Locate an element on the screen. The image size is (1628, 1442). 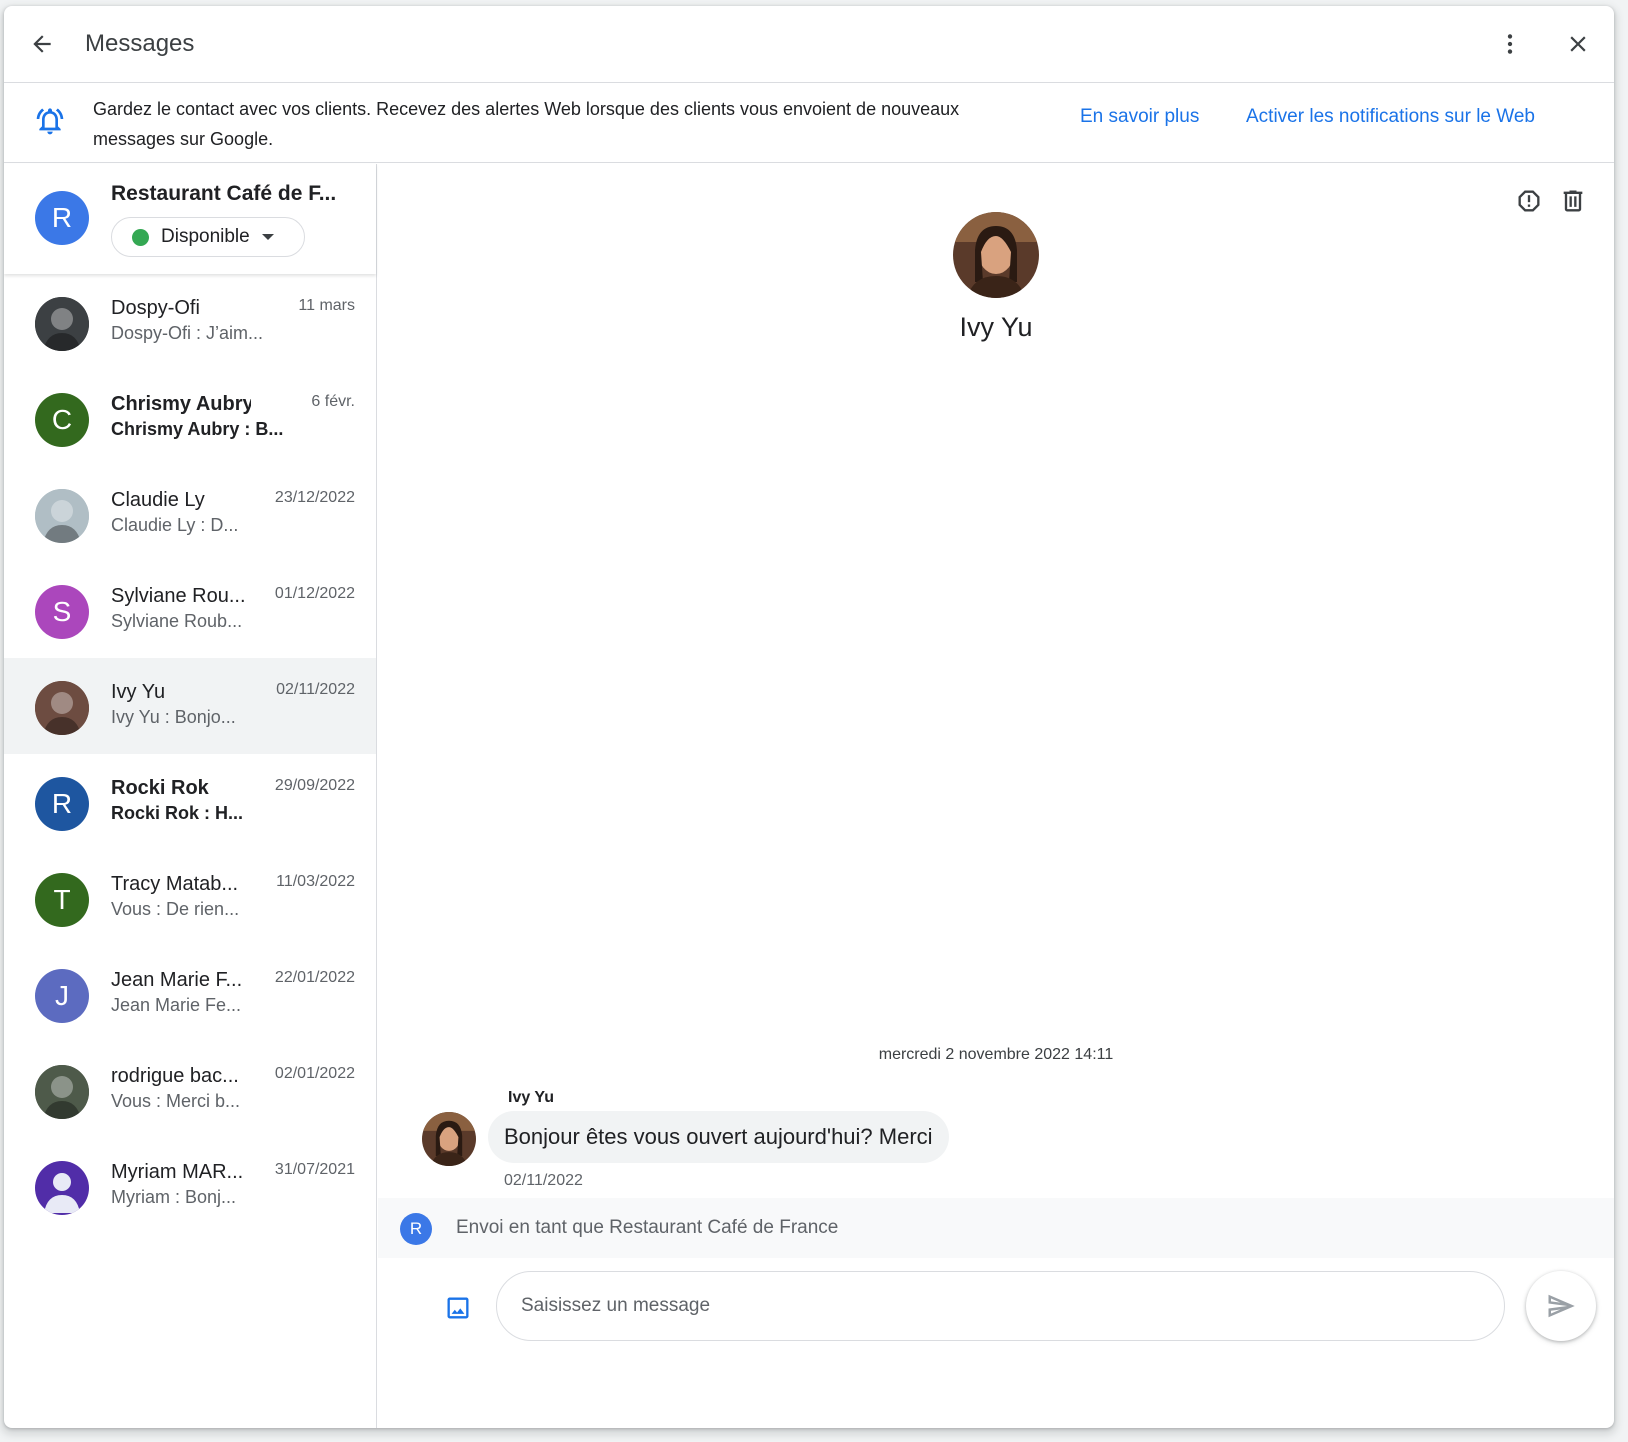
conversation-date: 6 févr. is located at coordinates (333, 401).